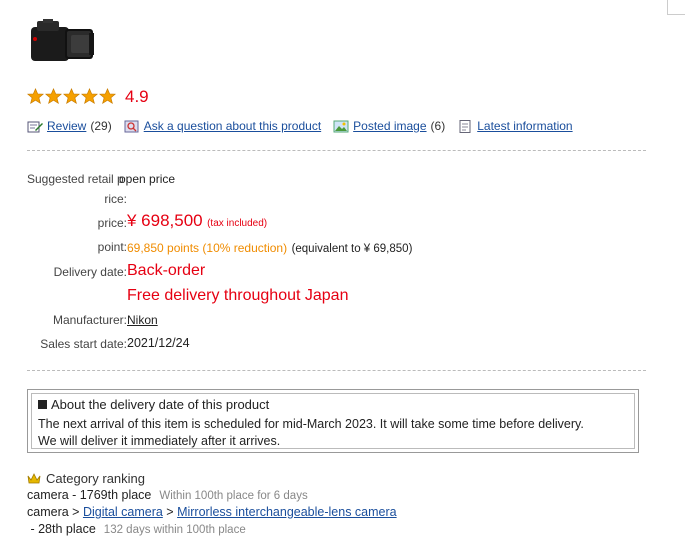  What do you see at coordinates (287, 512) in the screenshot?
I see `mirrorless-camera-link: Mirrorless interchangeable-lens camera` at bounding box center [287, 512].